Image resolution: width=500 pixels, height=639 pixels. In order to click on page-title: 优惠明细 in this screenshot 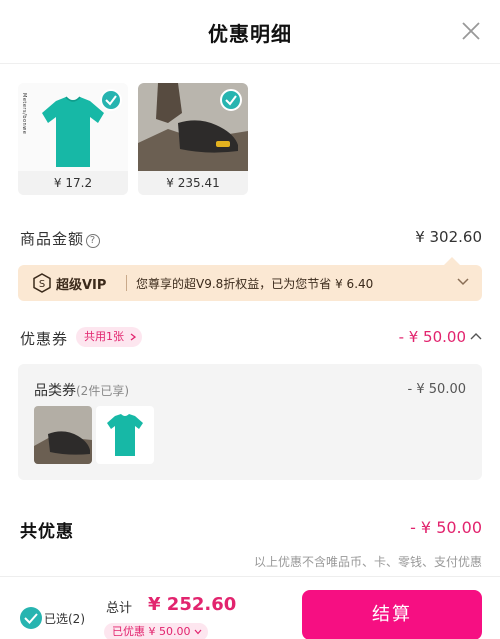, I will do `click(250, 34)`.